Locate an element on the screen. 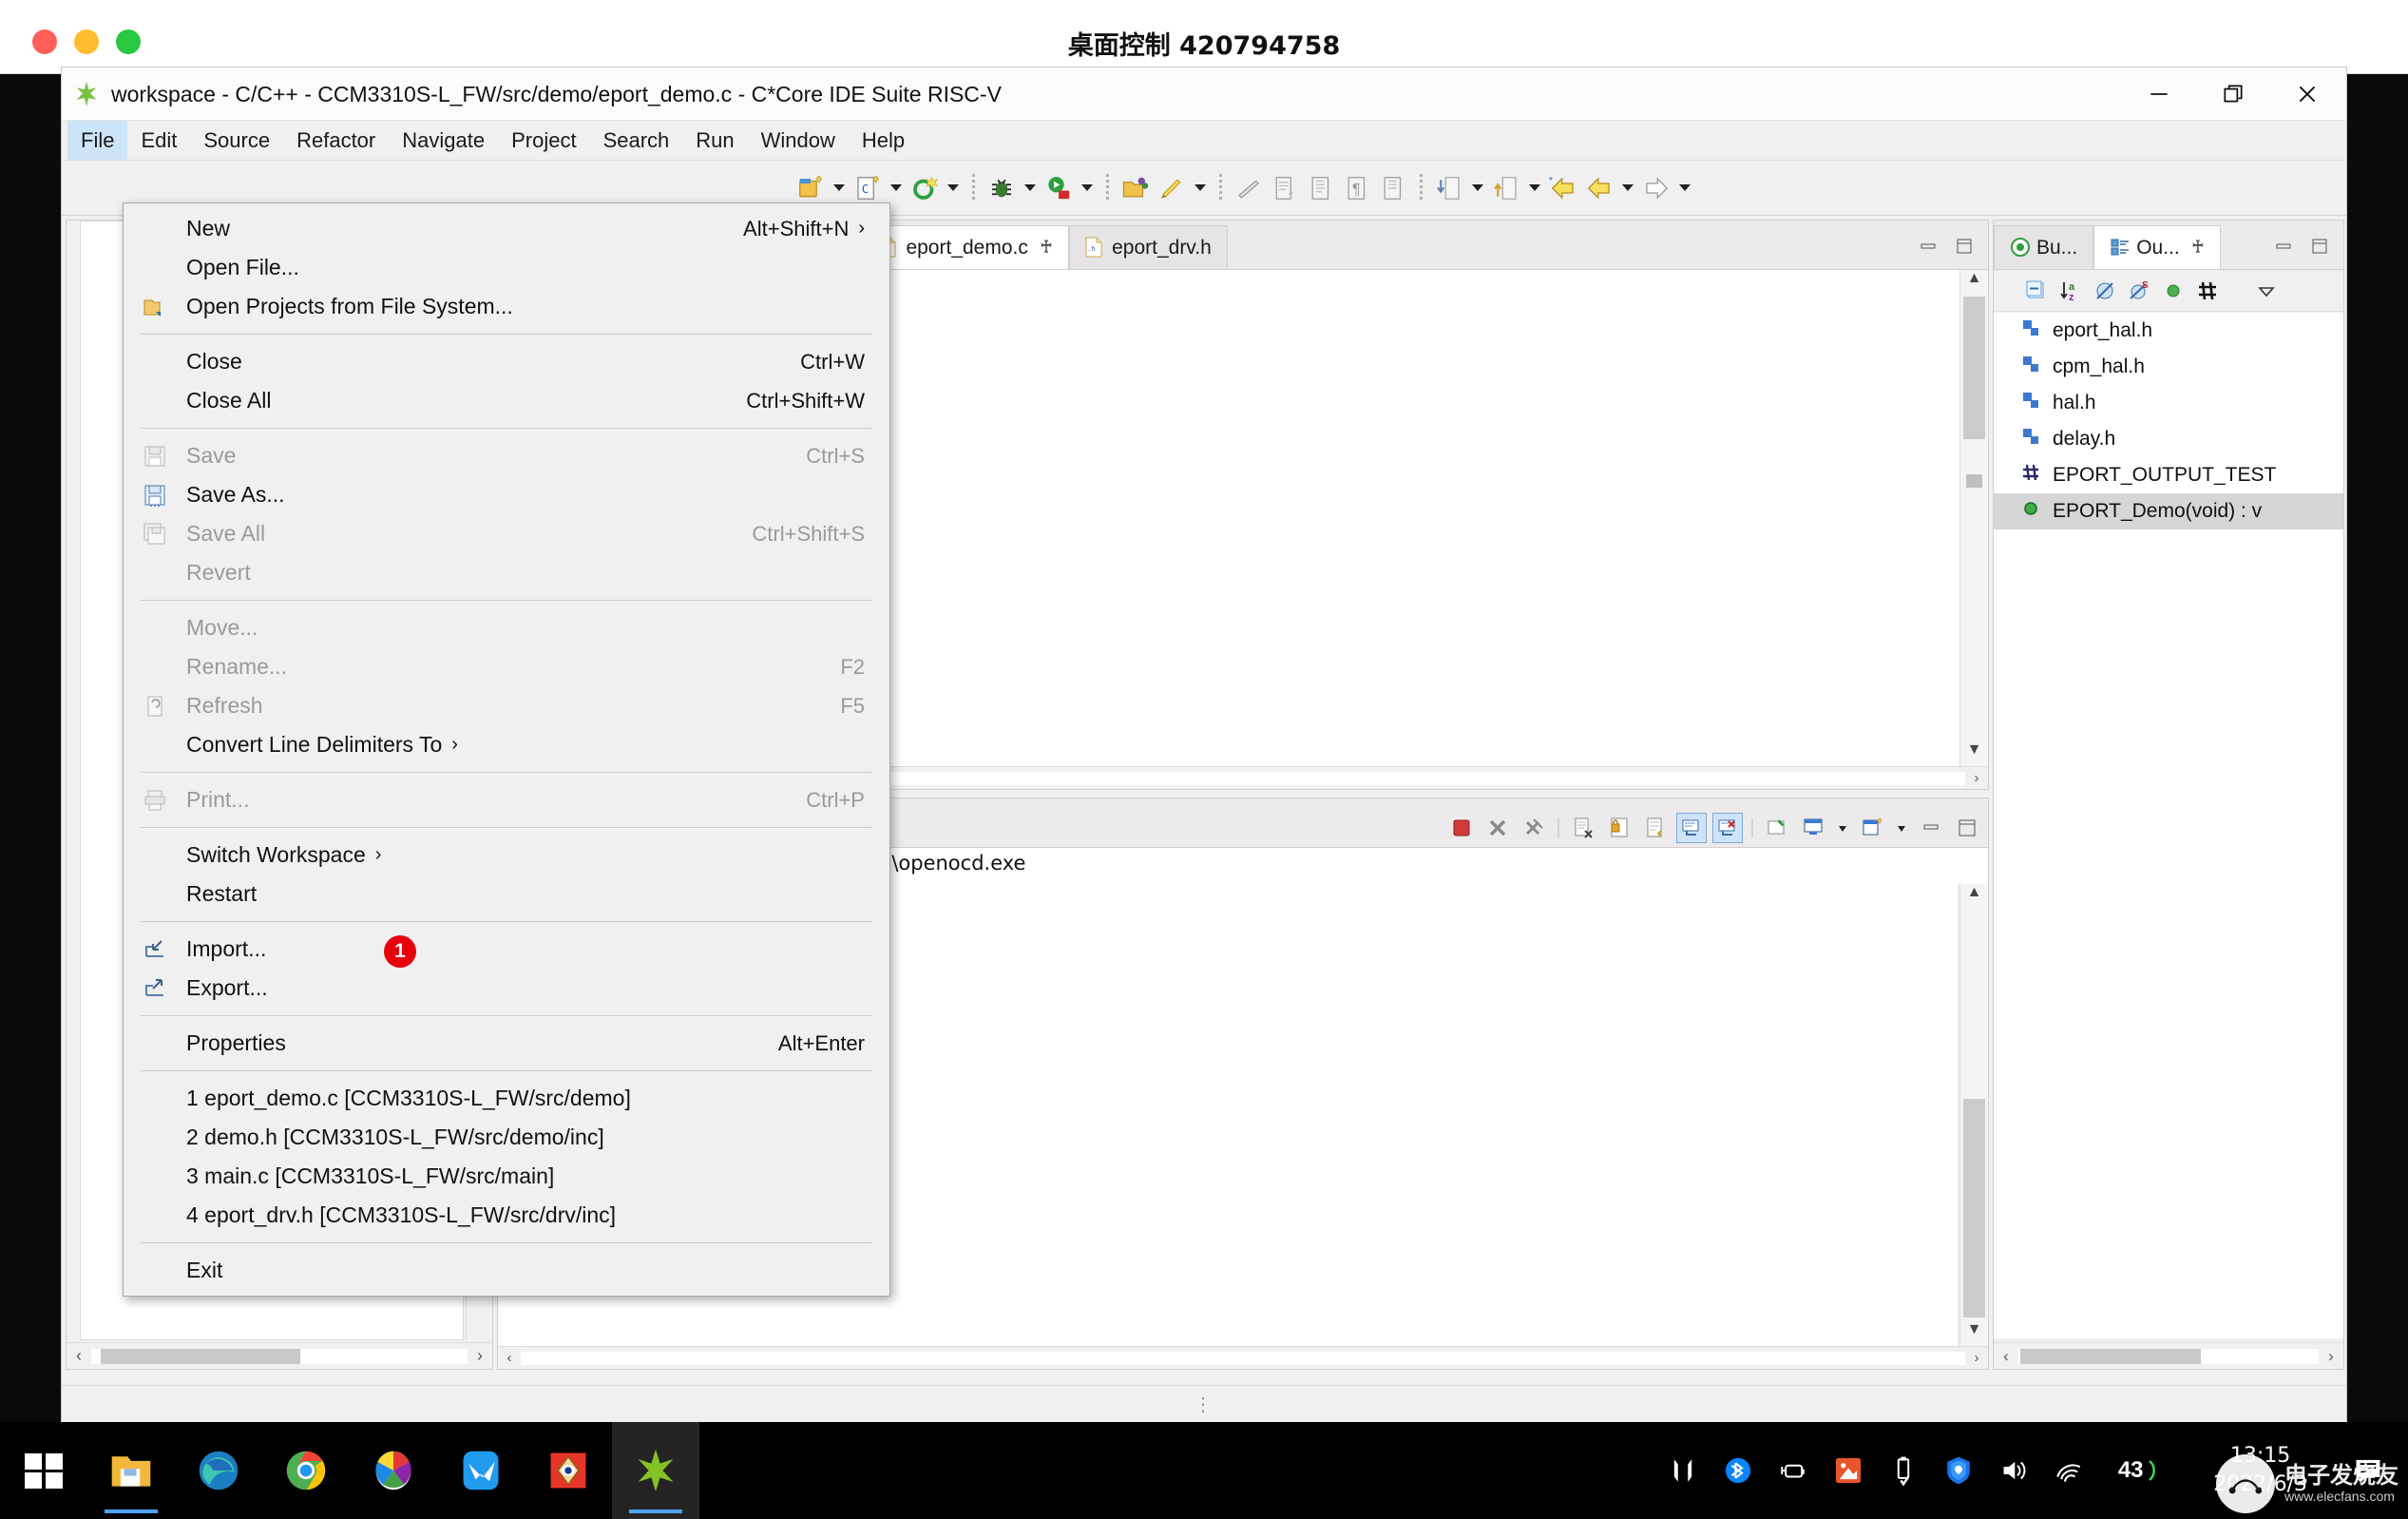  clear-console-icon is located at coordinates (1583, 828).